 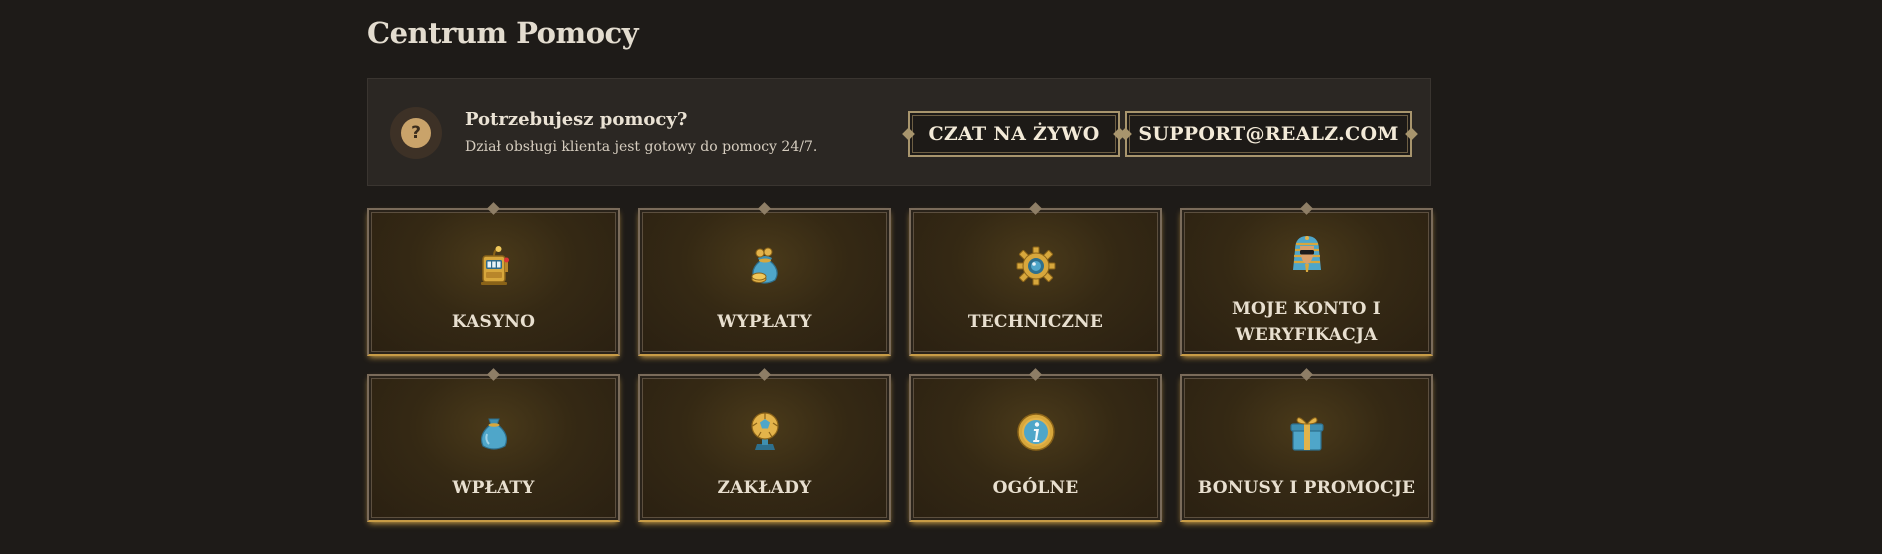 What do you see at coordinates (503, 33) in the screenshot?
I see `page-title: Centrum Pomocy` at bounding box center [503, 33].